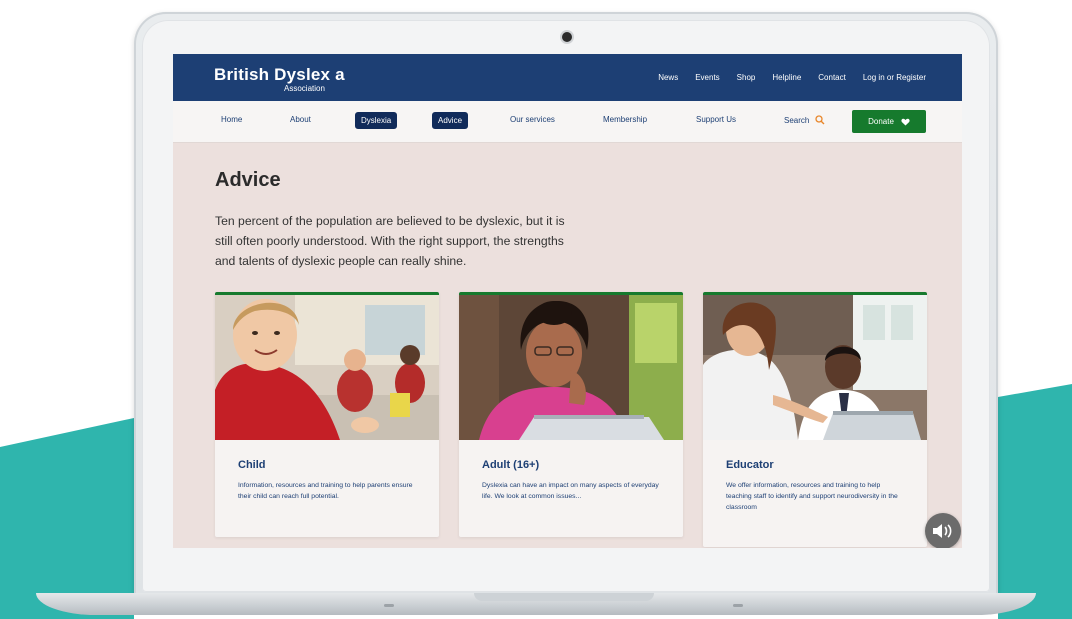 Image resolution: width=1072 pixels, height=619 pixels. I want to click on nav-item-about: About, so click(300, 119).